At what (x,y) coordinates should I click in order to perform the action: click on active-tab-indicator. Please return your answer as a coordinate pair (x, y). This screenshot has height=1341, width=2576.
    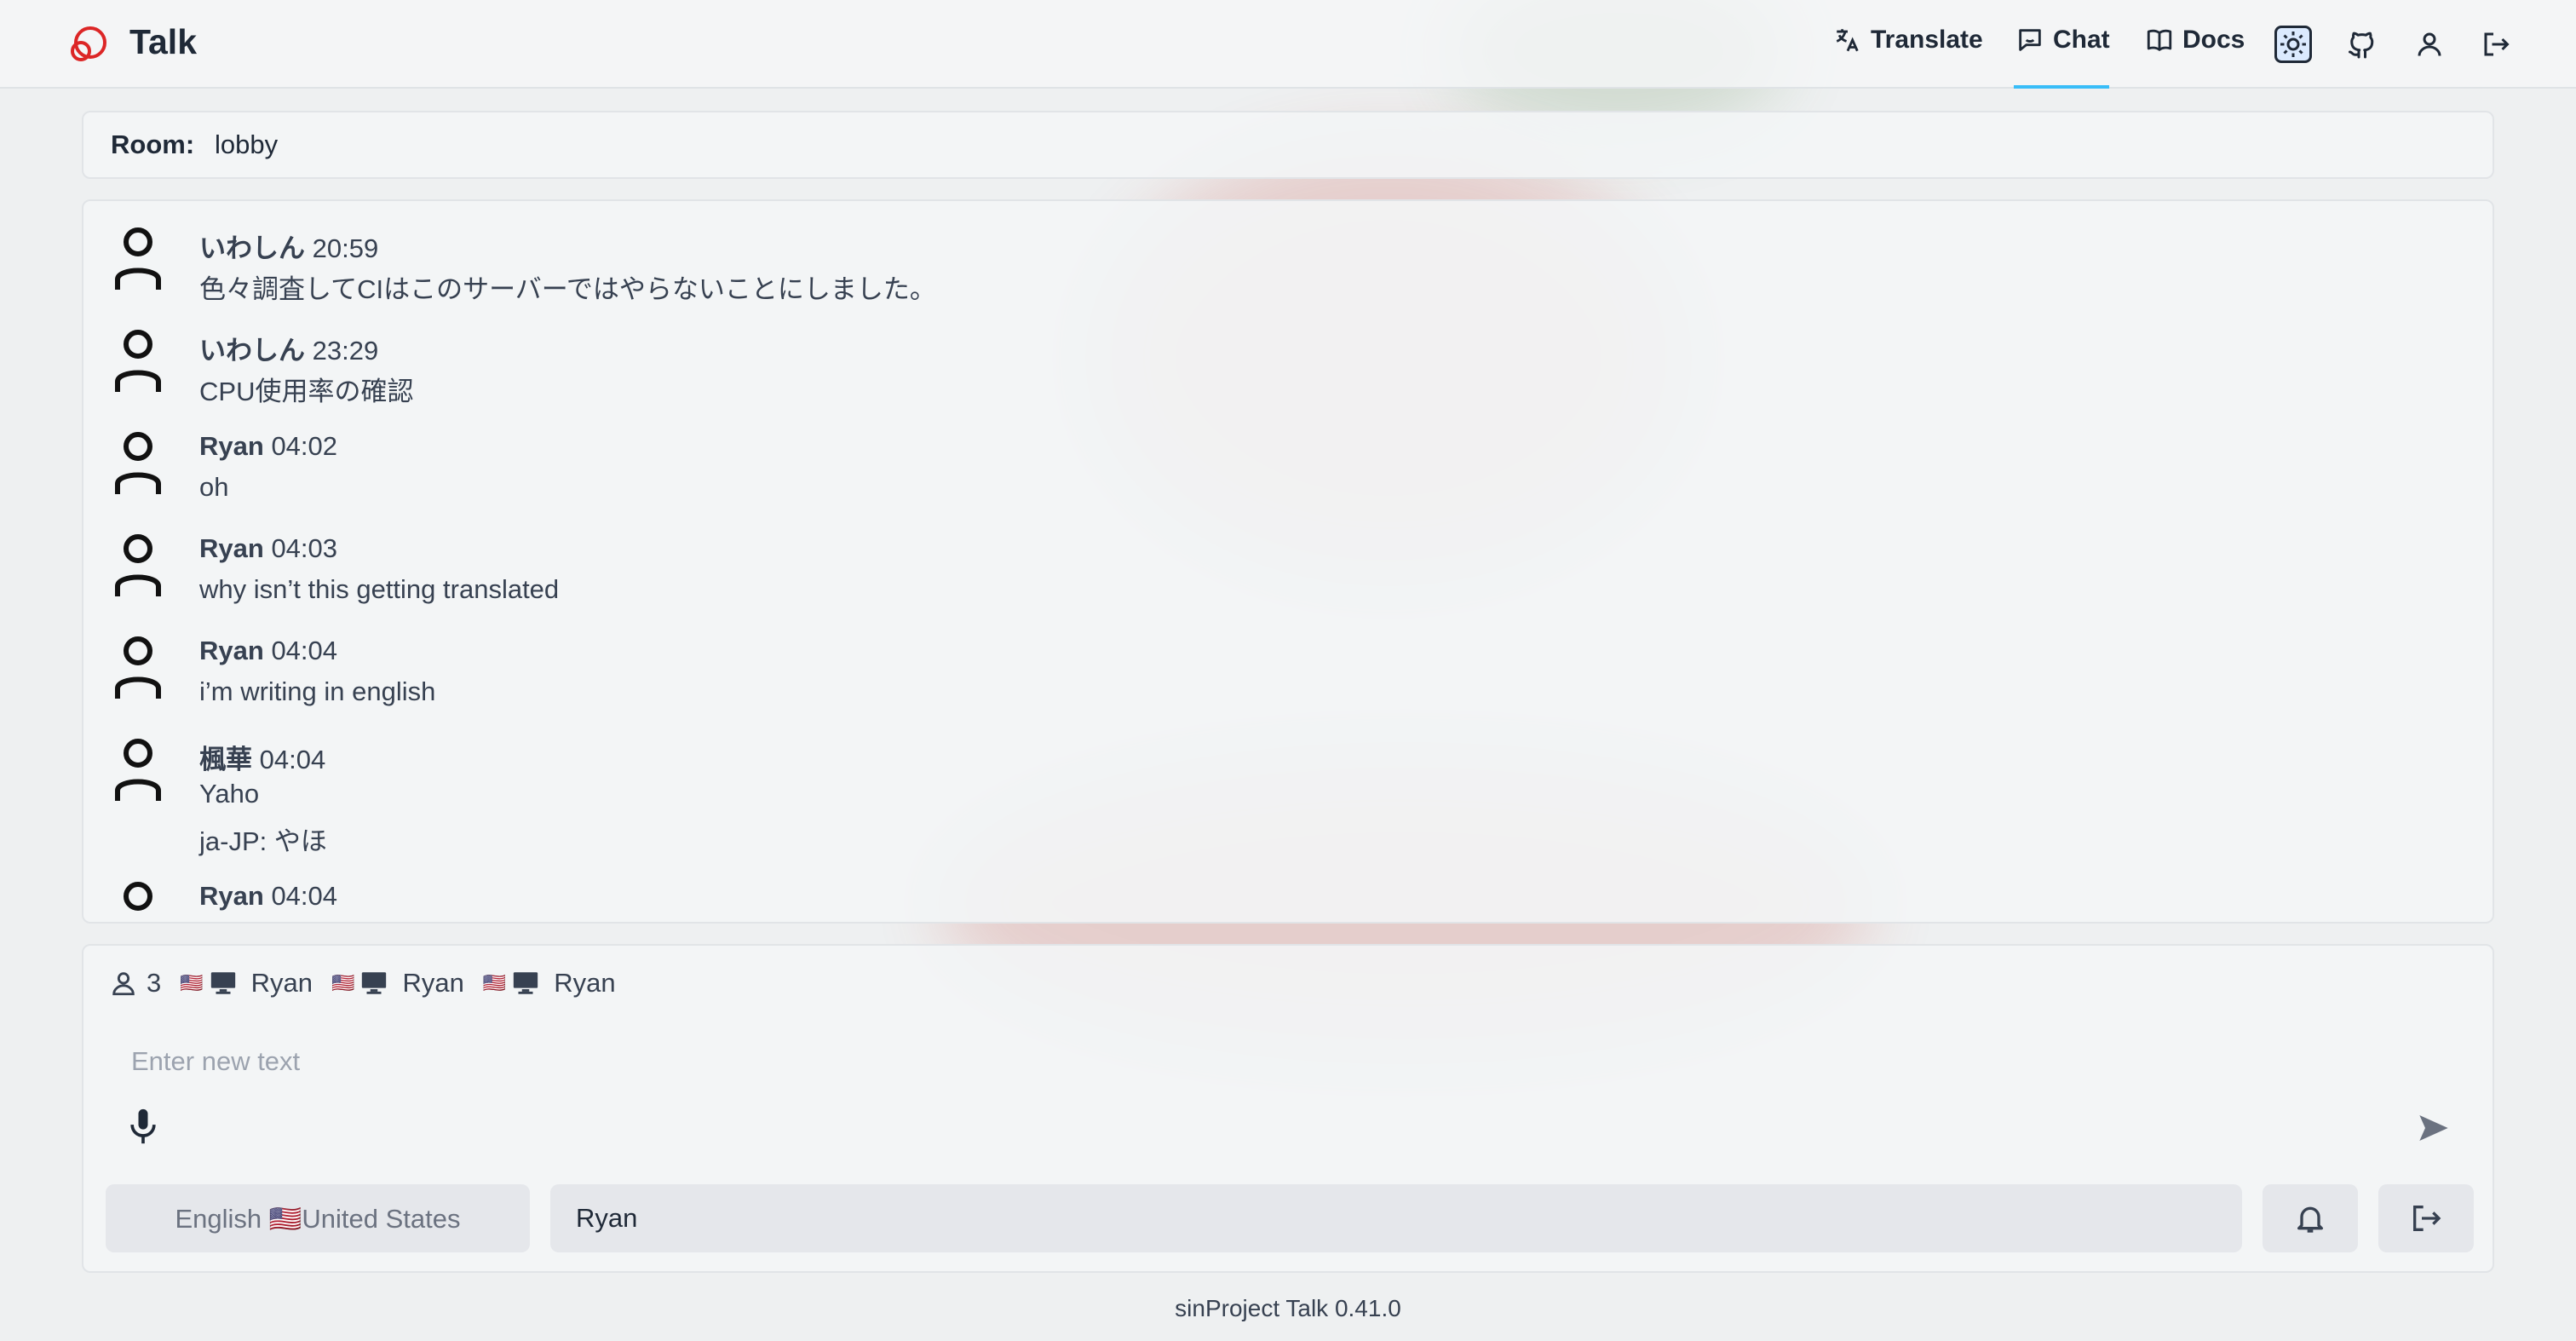
    Looking at the image, I should click on (2061, 87).